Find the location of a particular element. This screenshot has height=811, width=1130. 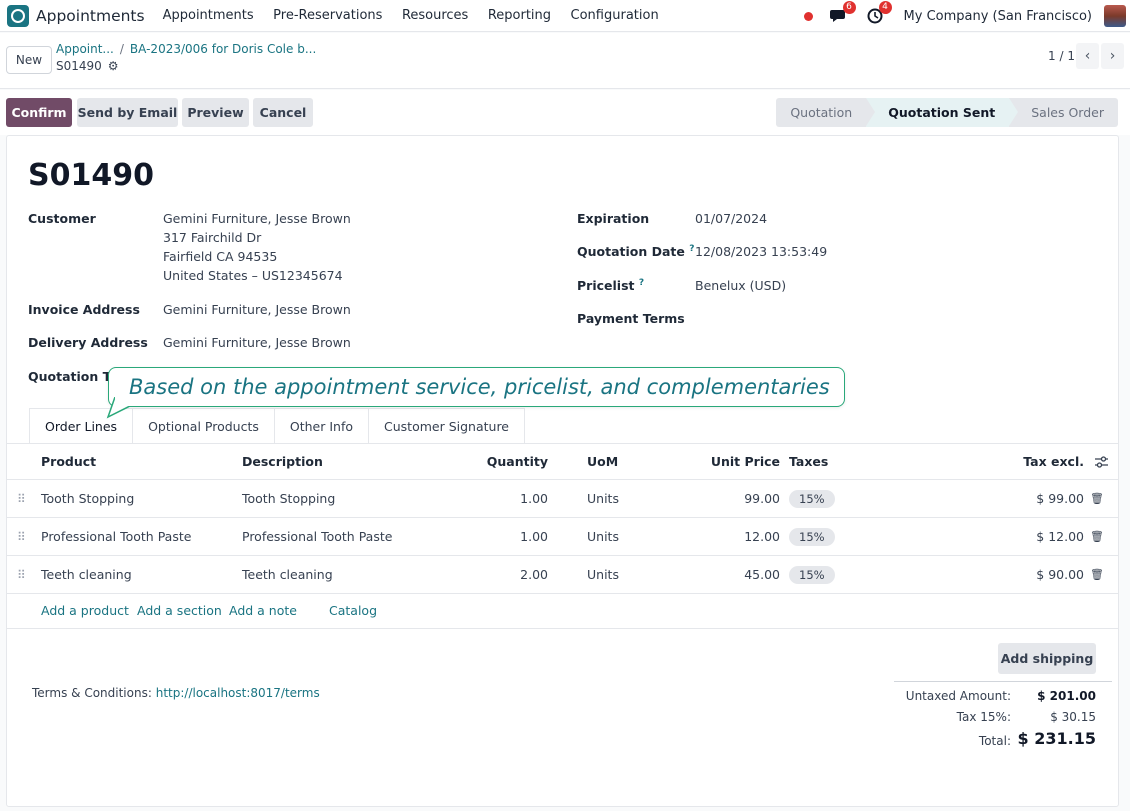

row-description: Professional Tooth Paste is located at coordinates (317, 536).